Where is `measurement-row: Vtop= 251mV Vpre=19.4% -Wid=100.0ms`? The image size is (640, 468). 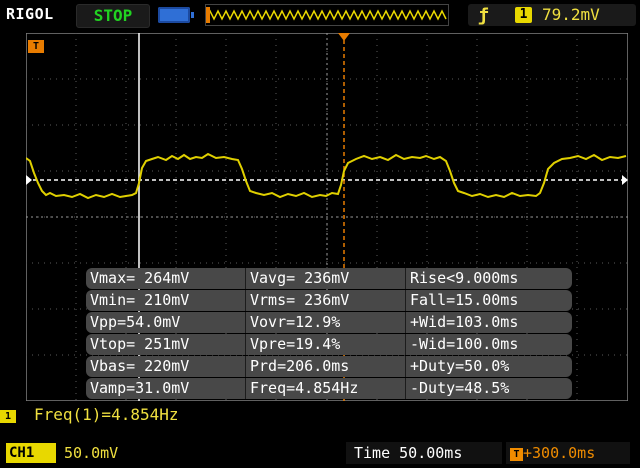 measurement-row: Vtop= 251mV Vpre=19.4% -Wid=100.0ms is located at coordinates (329, 344).